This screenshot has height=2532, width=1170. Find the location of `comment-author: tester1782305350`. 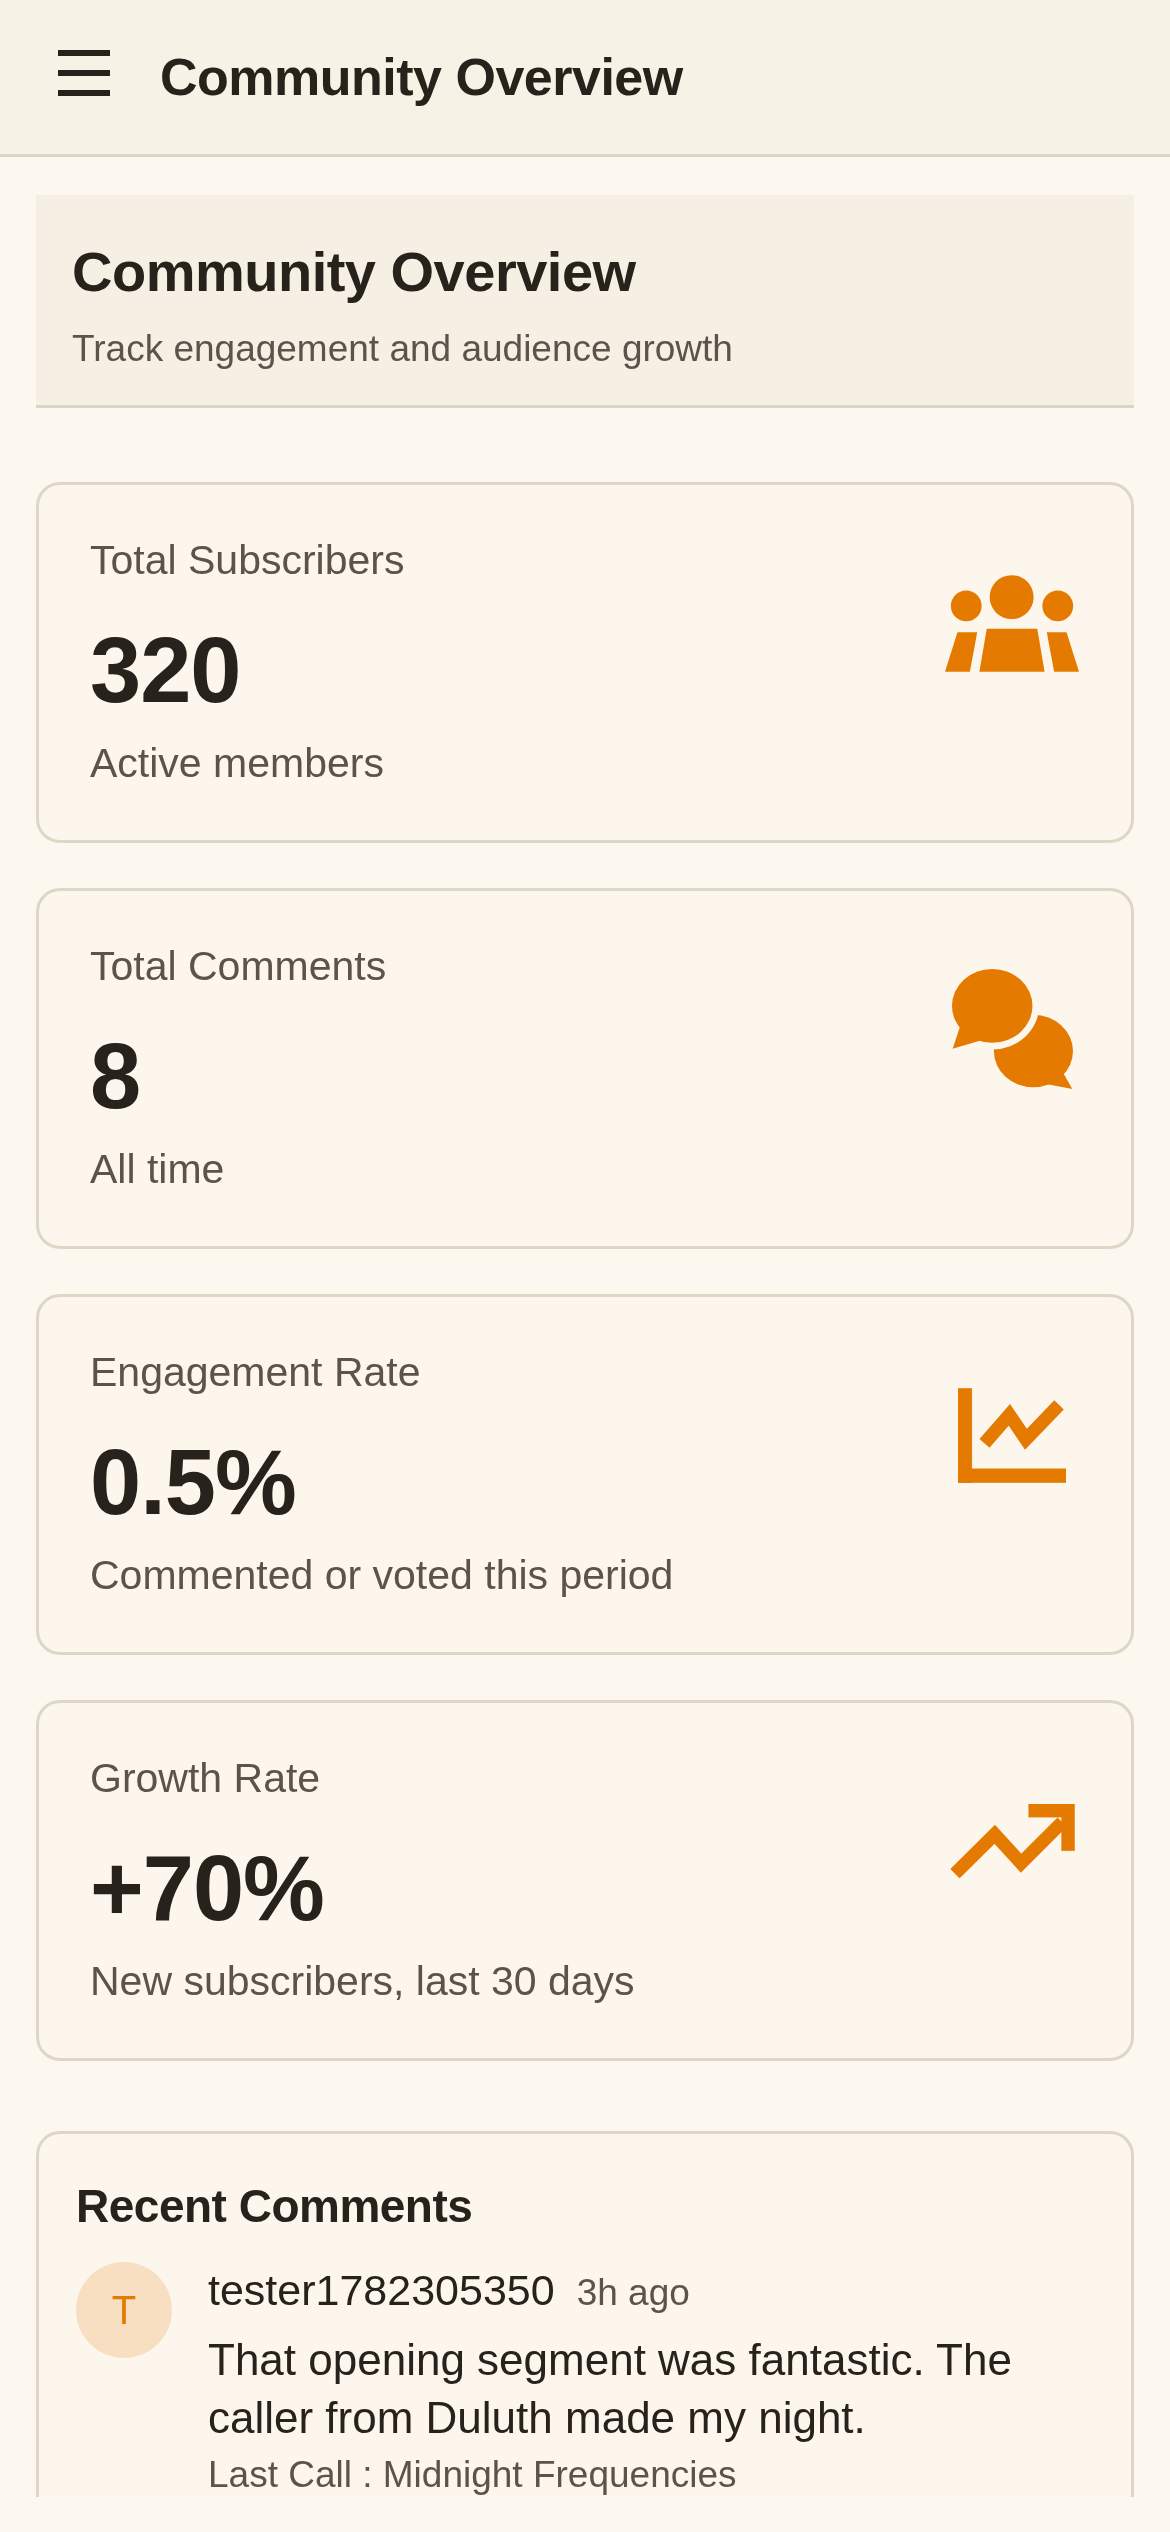

comment-author: tester1782305350 is located at coordinates (381, 2290).